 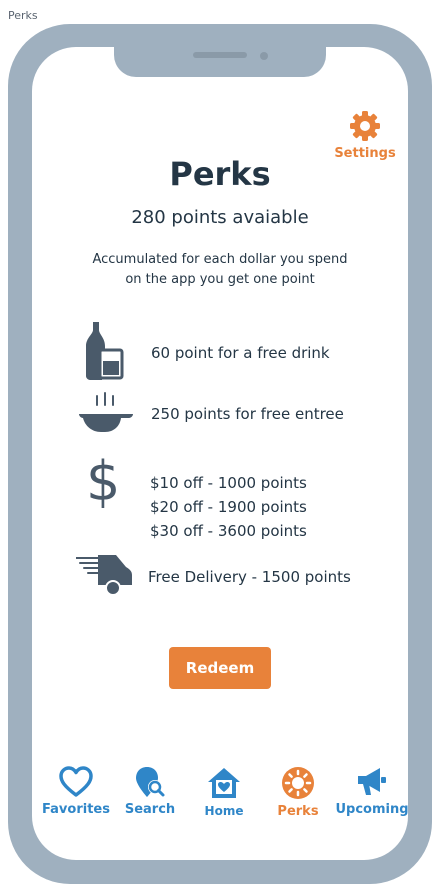 I want to click on delivery-truck-icon, so click(x=104, y=575).